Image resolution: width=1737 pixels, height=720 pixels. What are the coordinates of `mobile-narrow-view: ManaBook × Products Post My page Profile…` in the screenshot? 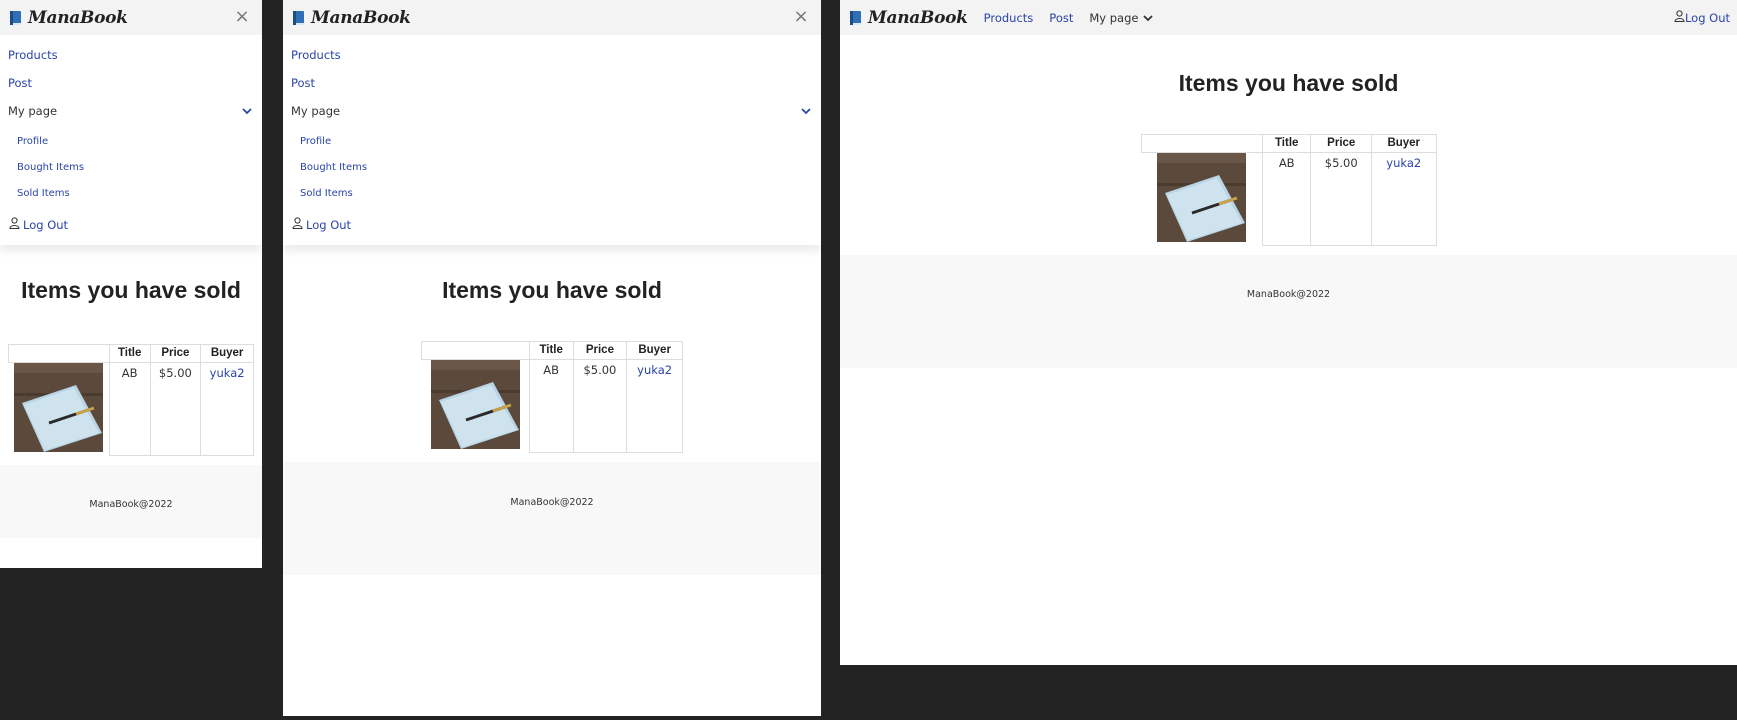 It's located at (131, 284).